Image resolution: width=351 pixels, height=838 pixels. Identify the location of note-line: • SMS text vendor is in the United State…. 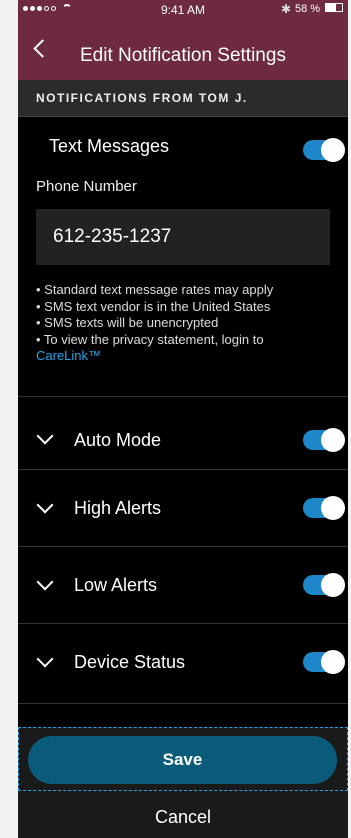
(153, 306).